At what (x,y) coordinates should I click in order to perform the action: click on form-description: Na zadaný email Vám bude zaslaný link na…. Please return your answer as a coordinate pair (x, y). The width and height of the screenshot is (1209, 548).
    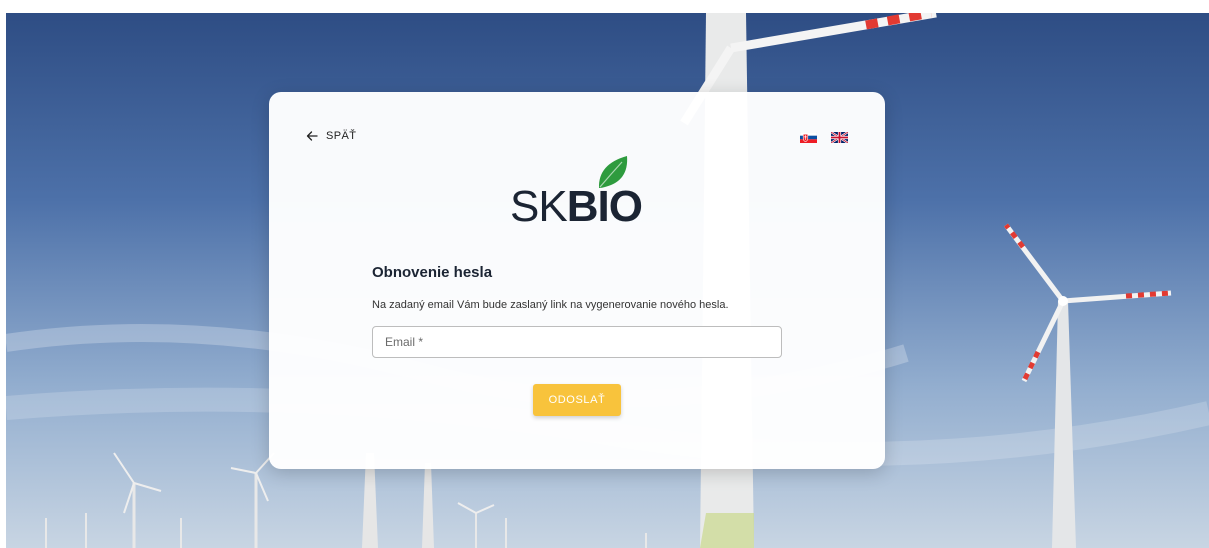
    Looking at the image, I should click on (550, 305).